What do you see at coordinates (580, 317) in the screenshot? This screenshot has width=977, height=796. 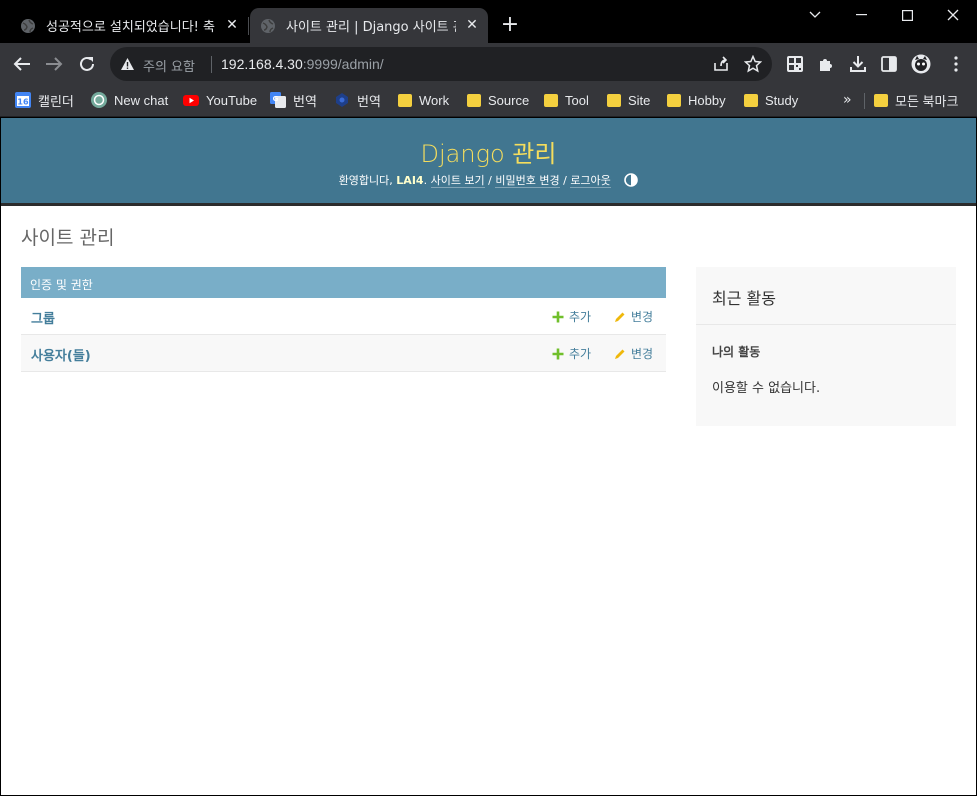 I see `add-label: 추가` at bounding box center [580, 317].